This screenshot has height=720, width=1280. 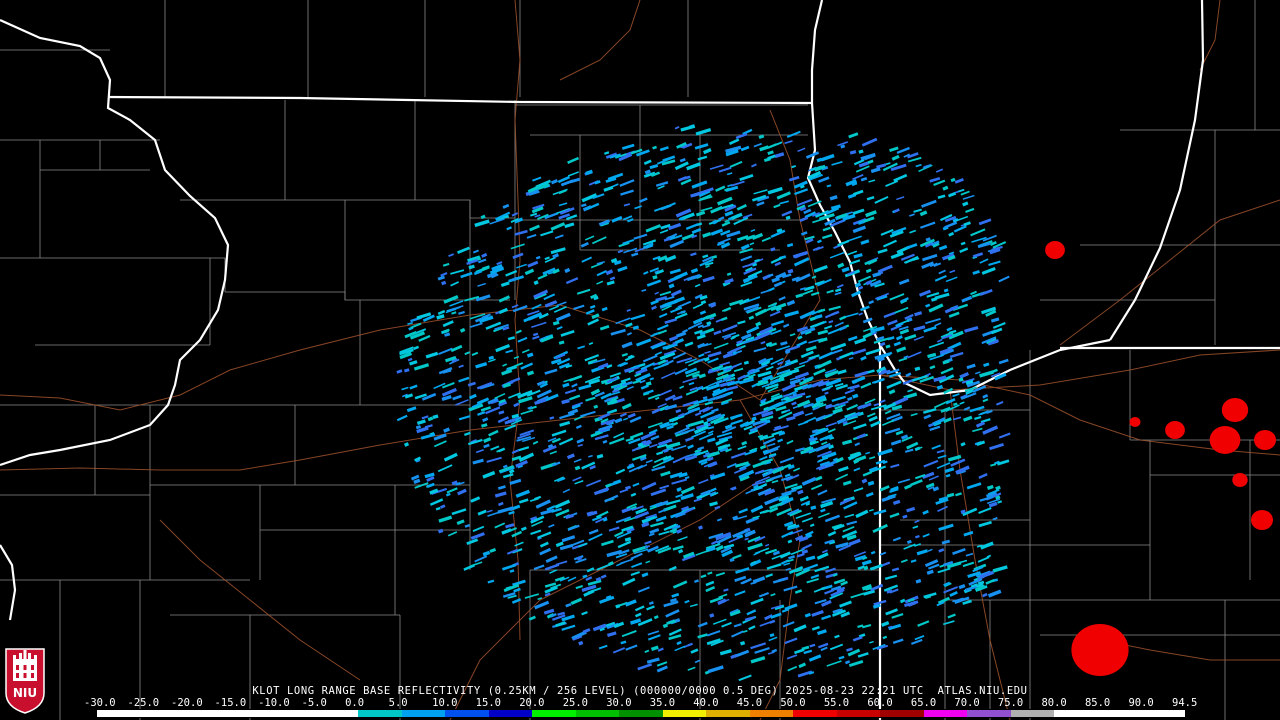 What do you see at coordinates (967, 703) in the screenshot?
I see `colorbar-tick: 70.0` at bounding box center [967, 703].